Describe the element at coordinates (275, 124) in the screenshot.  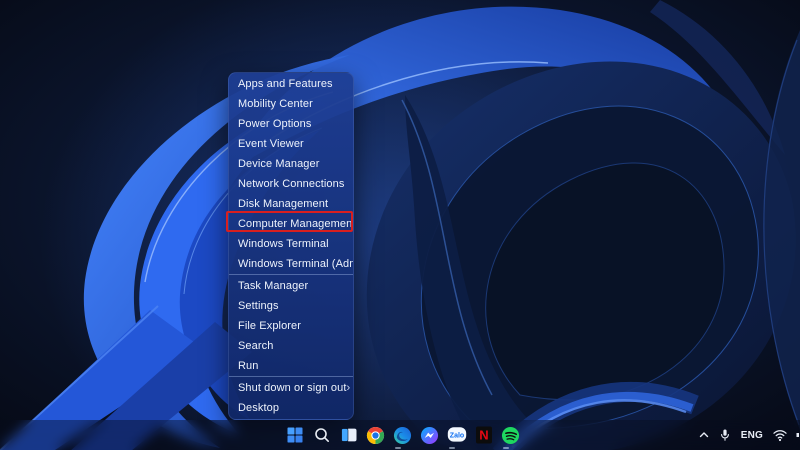
I see `menu-item-label: Power Options` at that location.